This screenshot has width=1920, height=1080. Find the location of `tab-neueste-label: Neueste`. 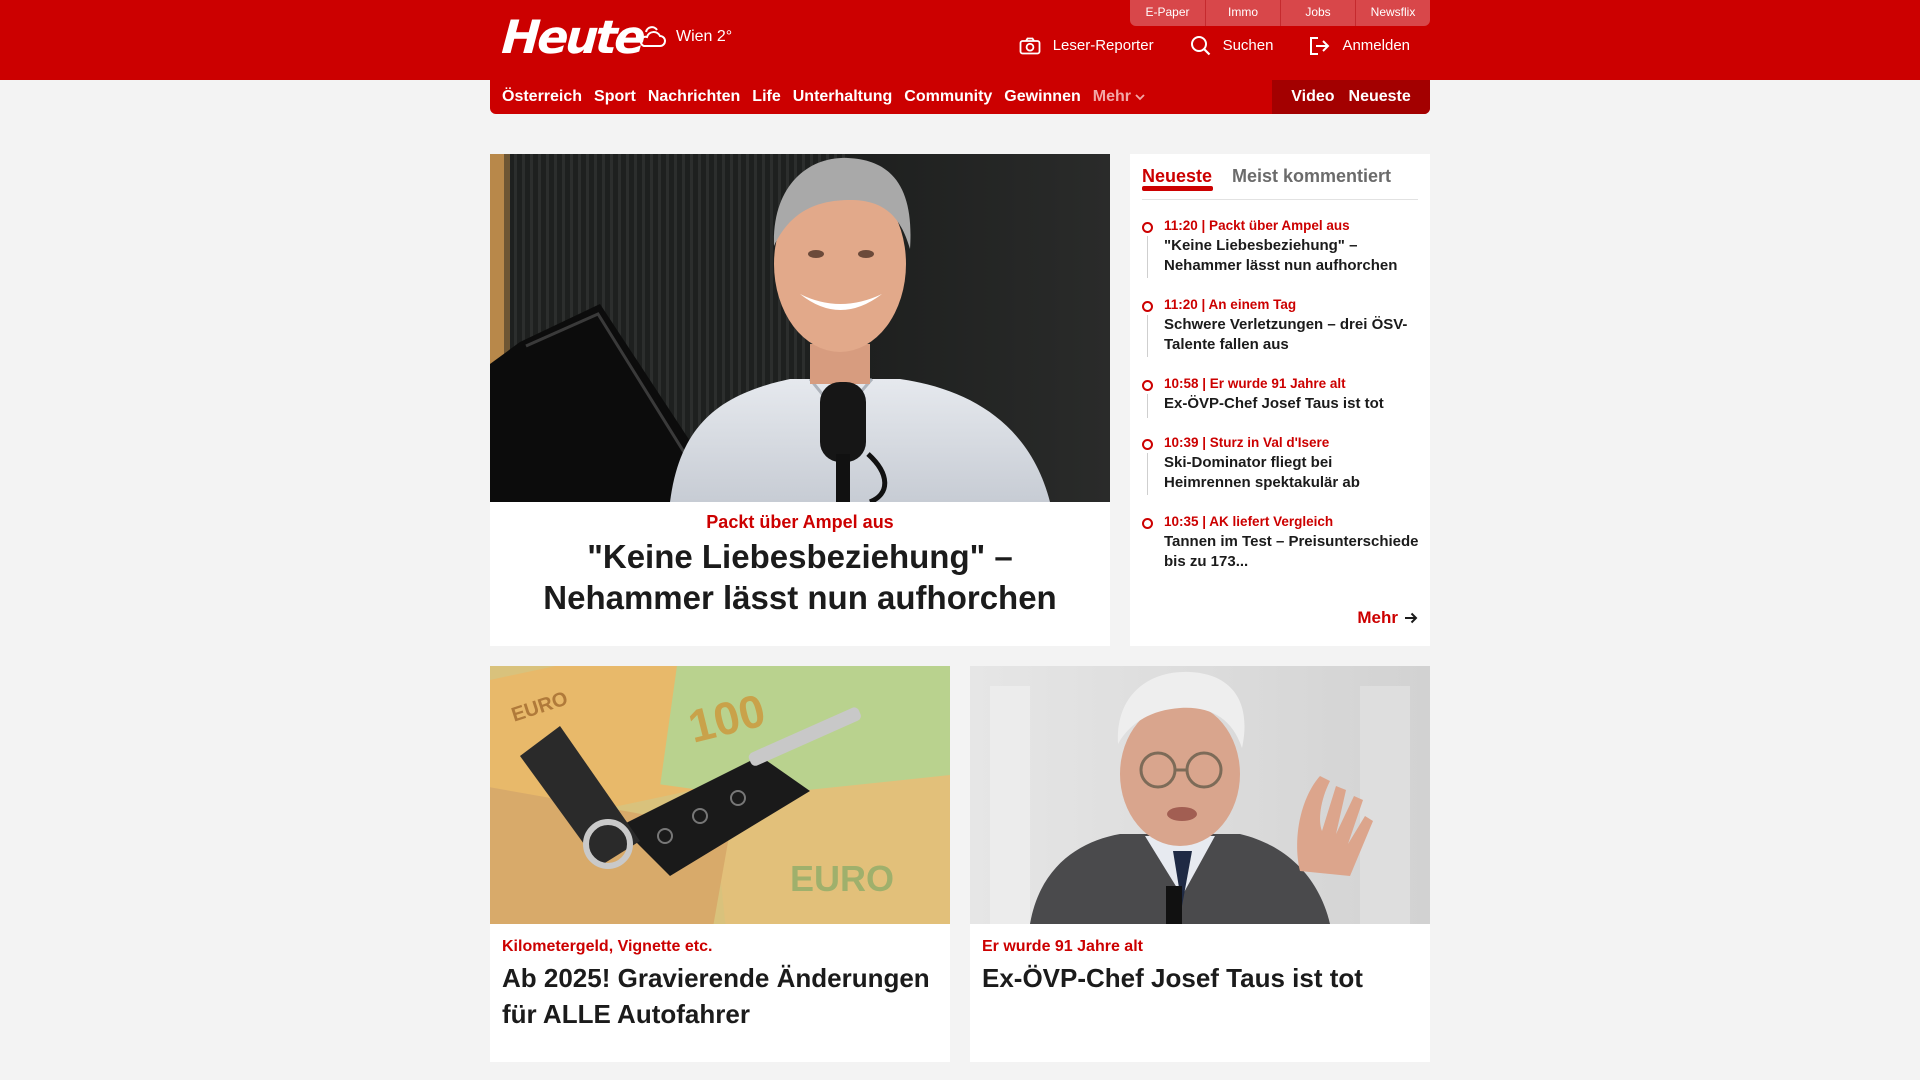

tab-neueste-label: Neueste is located at coordinates (1177, 176).